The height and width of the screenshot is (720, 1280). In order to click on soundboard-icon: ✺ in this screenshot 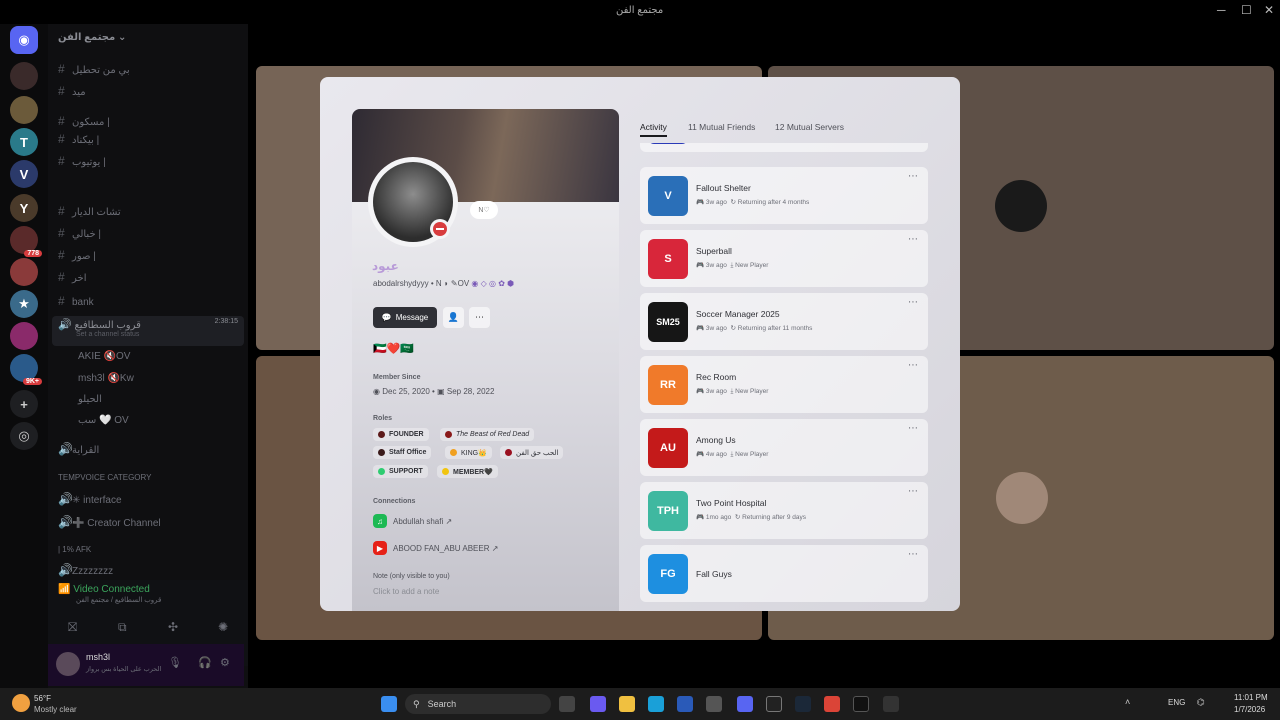, I will do `click(223, 627)`.